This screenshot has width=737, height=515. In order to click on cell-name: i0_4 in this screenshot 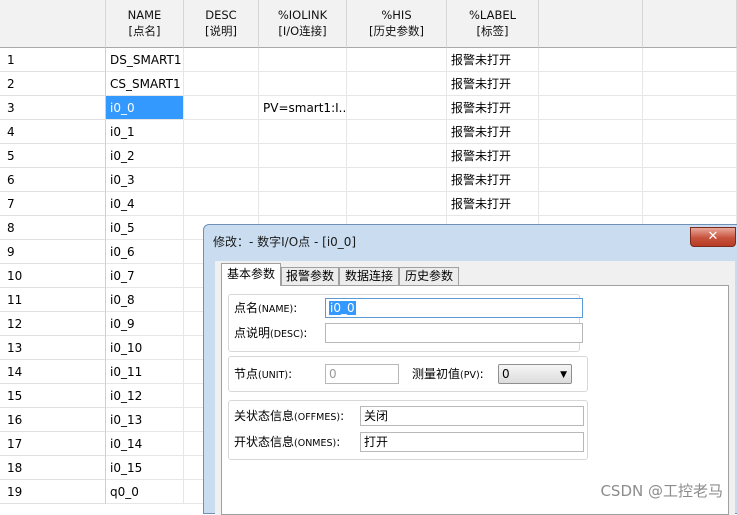, I will do `click(145, 204)`.